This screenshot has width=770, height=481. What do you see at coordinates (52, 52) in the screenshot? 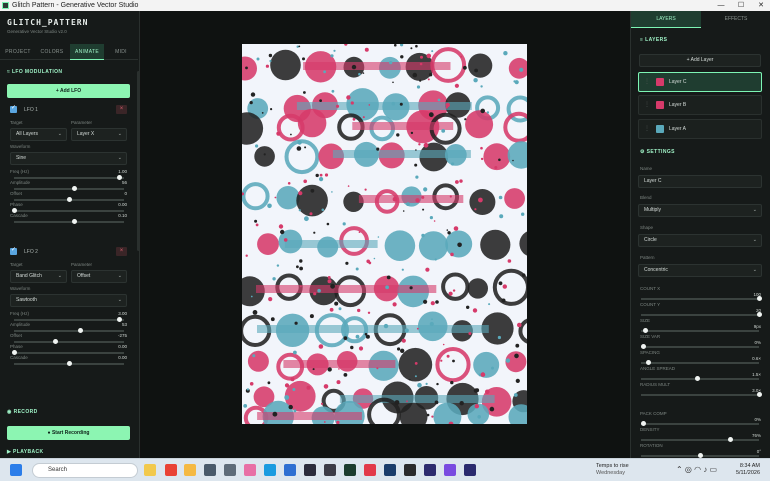
I see `tab-colors: COLORS` at bounding box center [52, 52].